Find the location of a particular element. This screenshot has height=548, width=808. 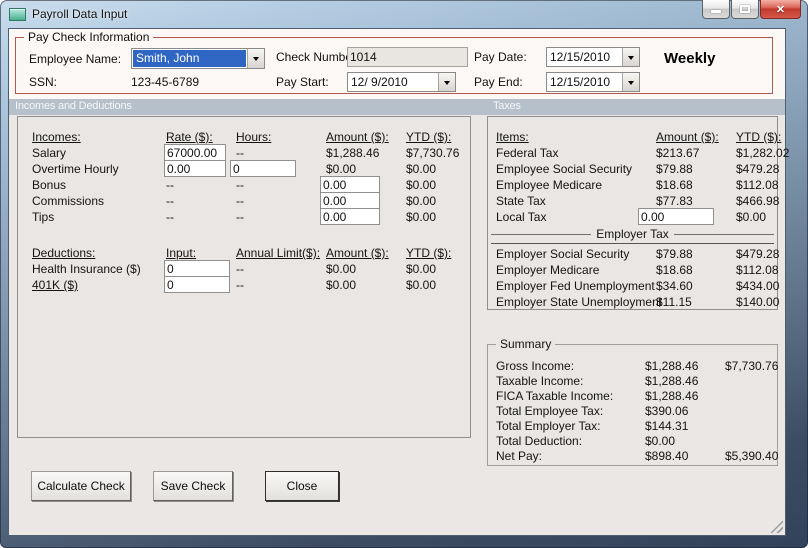

tax-row-state: State Tax $77.83 $466.98 is located at coordinates (634, 201).